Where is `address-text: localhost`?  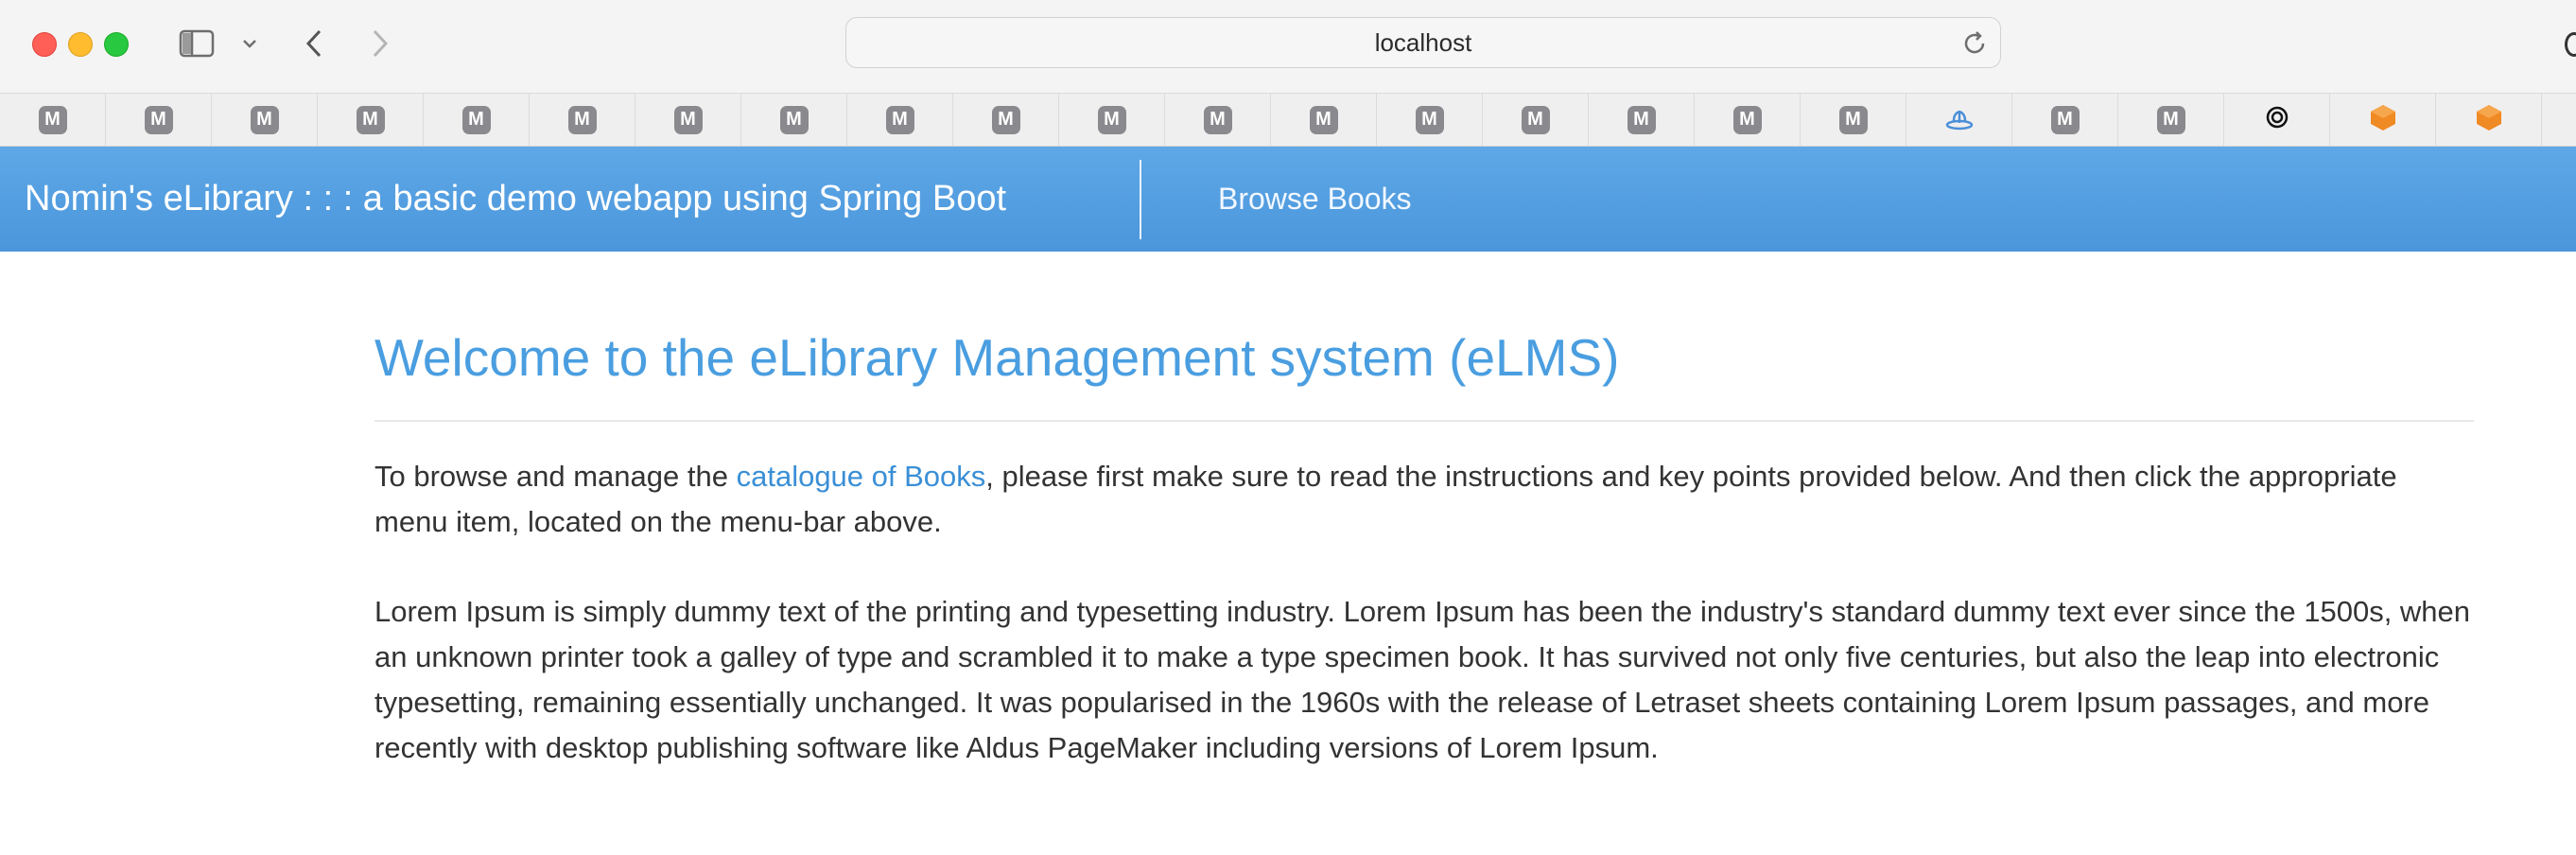
address-text: localhost is located at coordinates (1423, 42).